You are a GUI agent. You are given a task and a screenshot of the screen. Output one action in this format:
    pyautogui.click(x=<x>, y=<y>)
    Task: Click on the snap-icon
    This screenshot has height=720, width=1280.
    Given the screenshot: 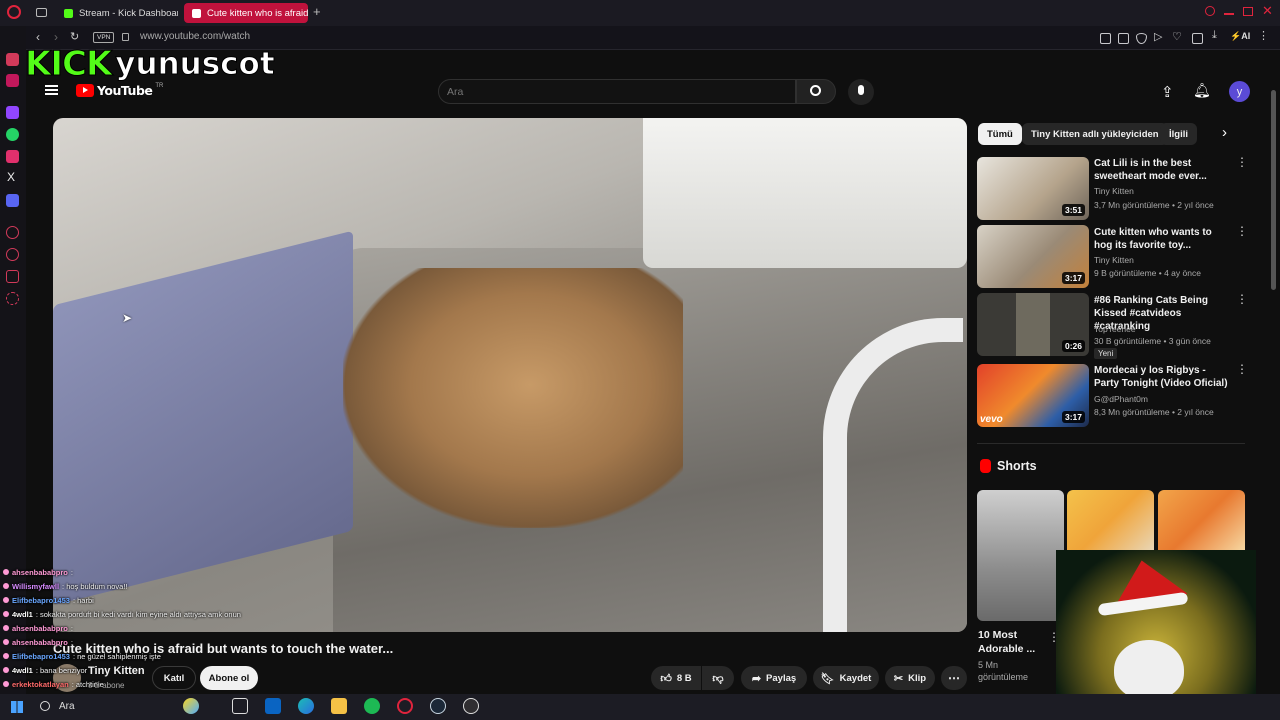 What is the action you would take?
    pyautogui.click(x=1105, y=38)
    